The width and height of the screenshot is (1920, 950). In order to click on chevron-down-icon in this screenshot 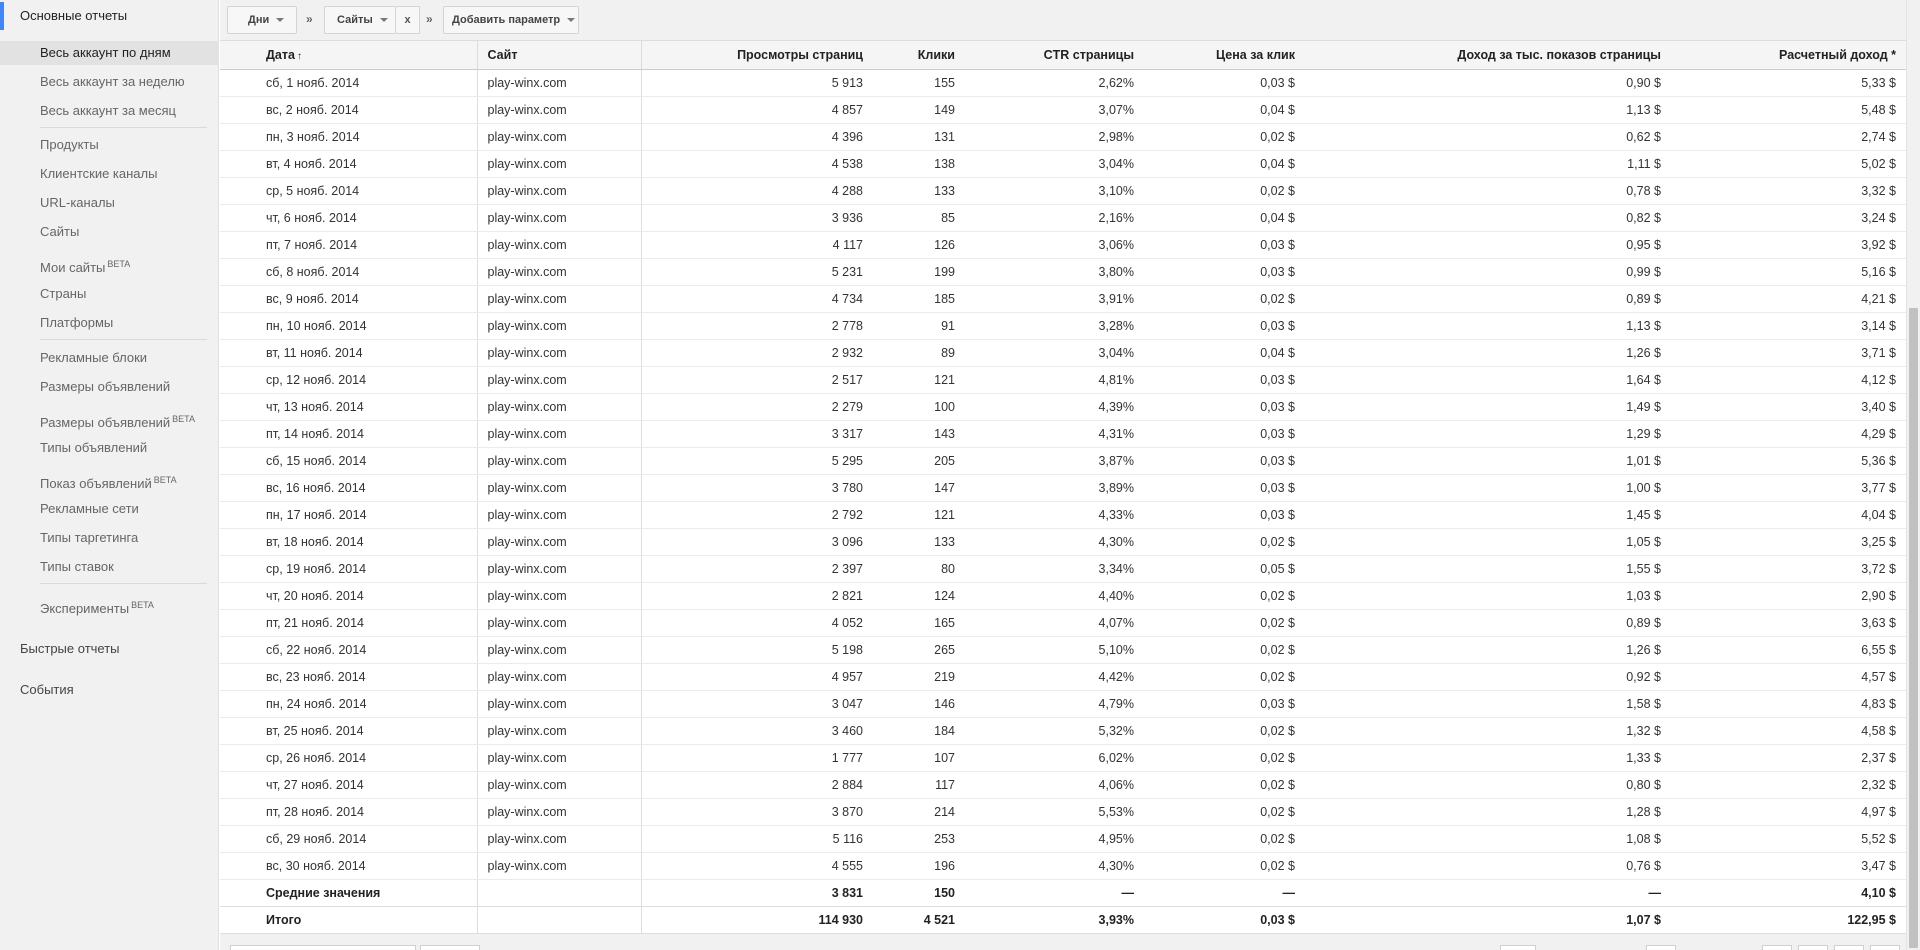, I will do `click(571, 20)`.